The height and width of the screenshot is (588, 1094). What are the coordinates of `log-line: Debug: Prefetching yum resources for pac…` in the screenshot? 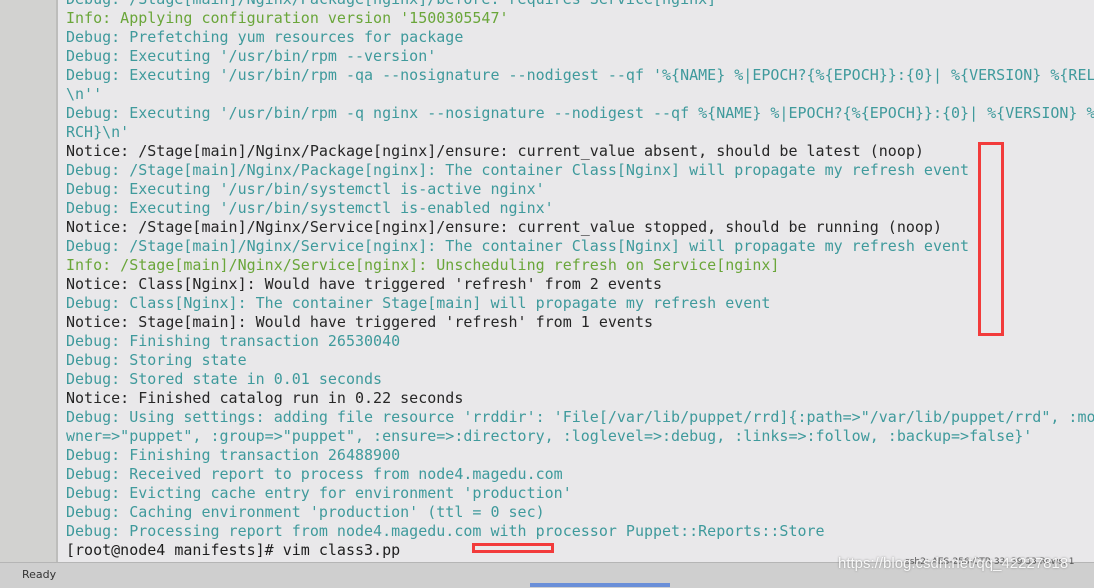 It's located at (265, 37).